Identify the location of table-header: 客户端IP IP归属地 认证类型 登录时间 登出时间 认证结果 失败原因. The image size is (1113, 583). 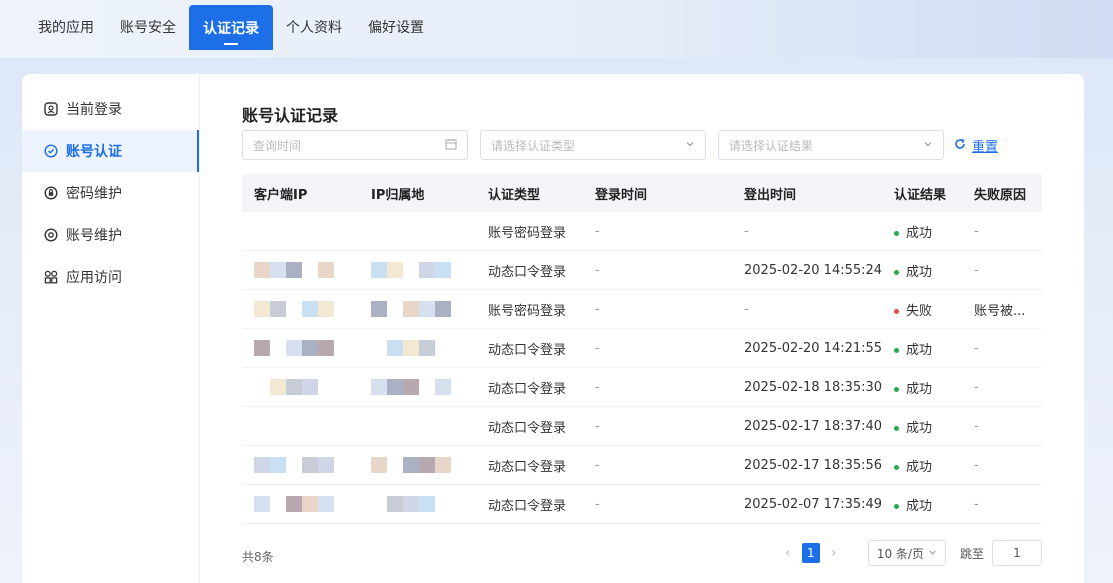
(642, 193).